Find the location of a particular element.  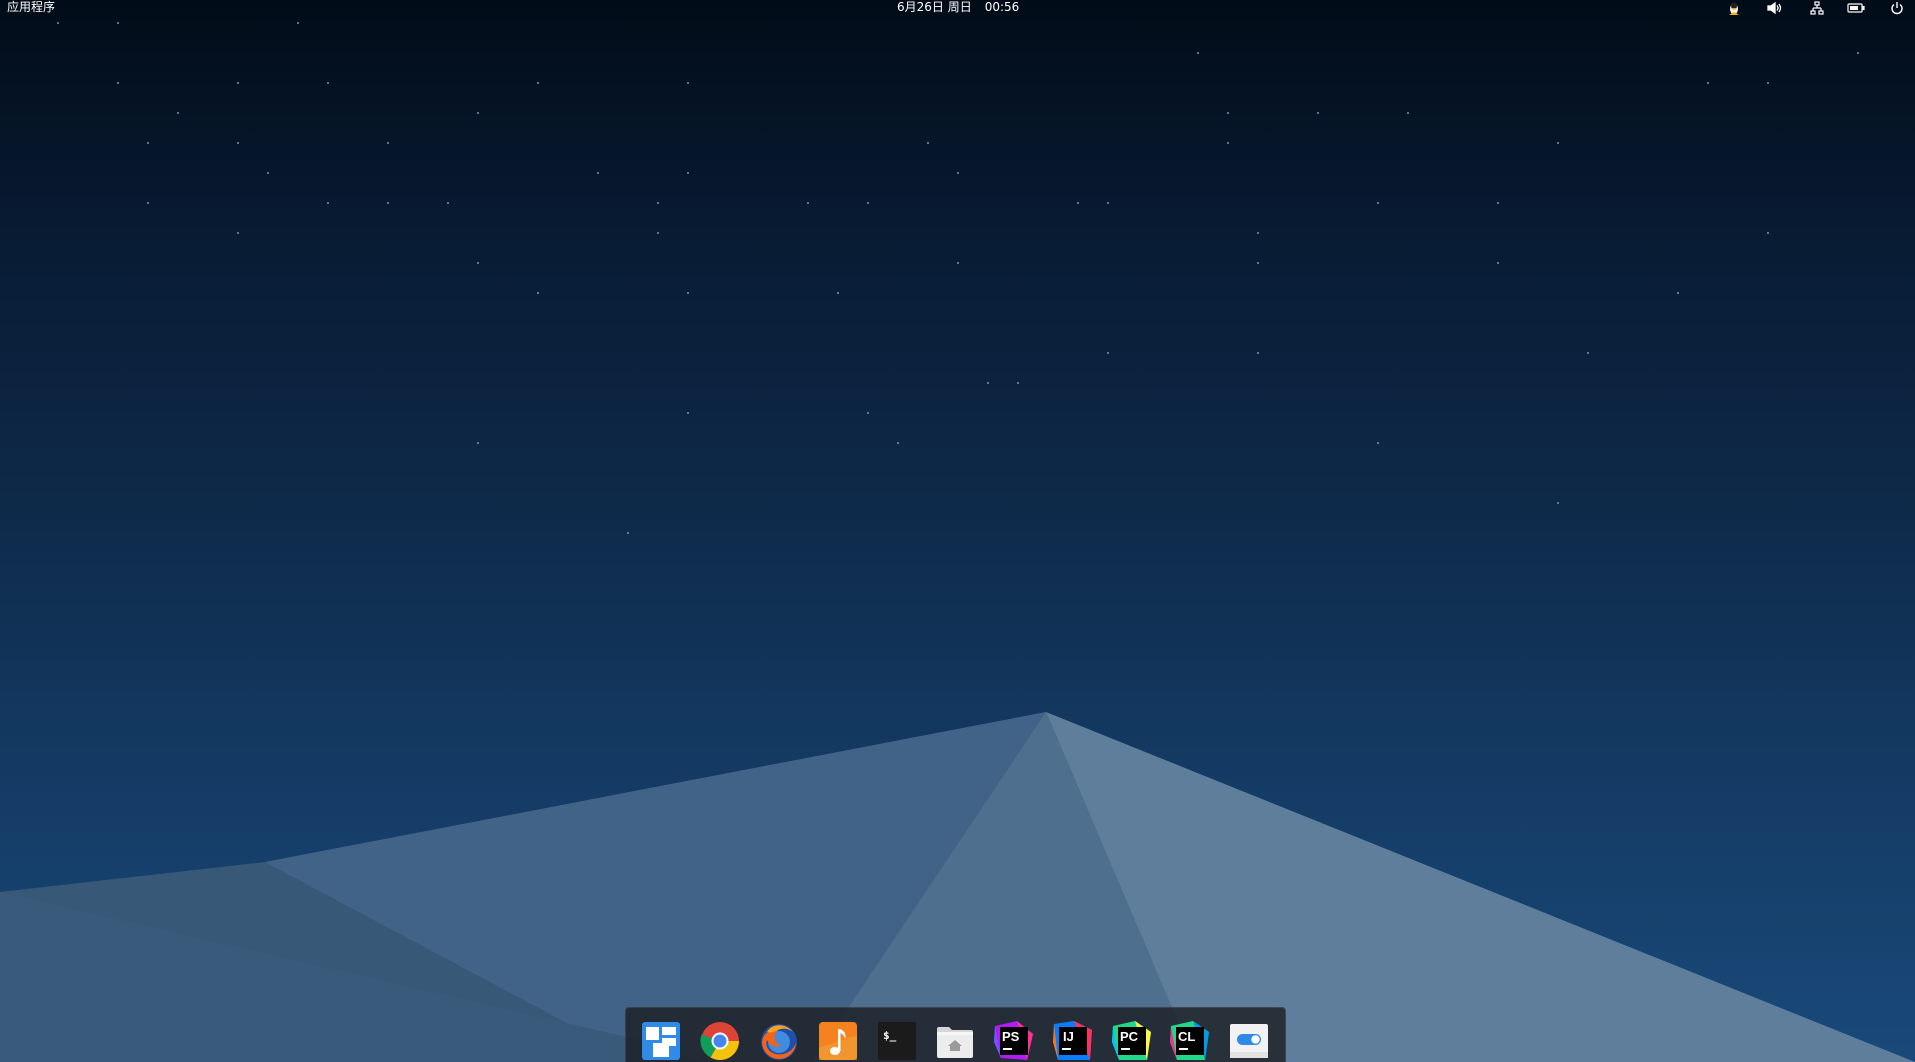

dock-item-terminal: $_ is located at coordinates (897, 1041).